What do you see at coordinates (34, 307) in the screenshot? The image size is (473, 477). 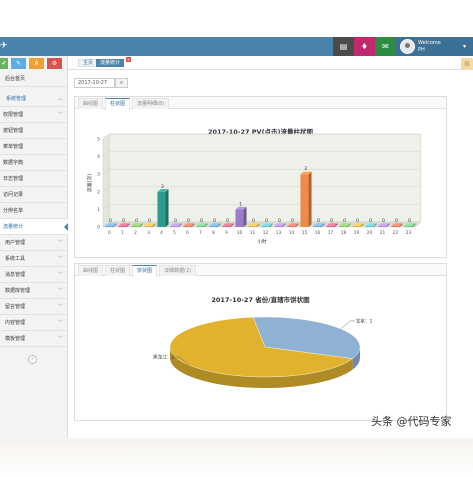 I see `sidebar-item-comments: 留言管理 ﹀` at bounding box center [34, 307].